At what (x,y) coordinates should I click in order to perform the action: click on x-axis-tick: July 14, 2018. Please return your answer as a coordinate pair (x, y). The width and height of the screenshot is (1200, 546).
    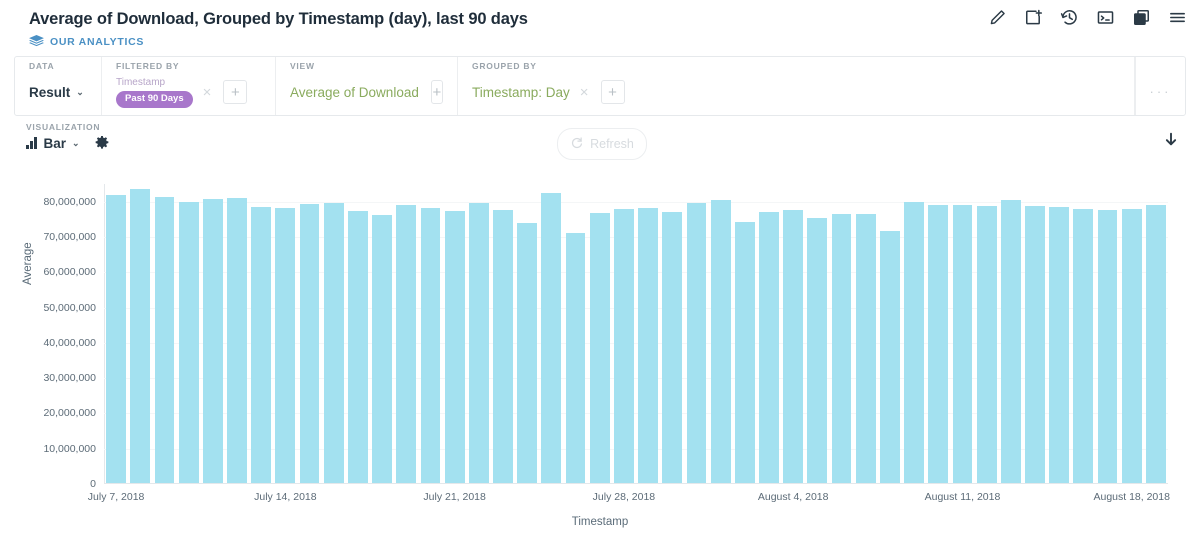
    Looking at the image, I should click on (285, 497).